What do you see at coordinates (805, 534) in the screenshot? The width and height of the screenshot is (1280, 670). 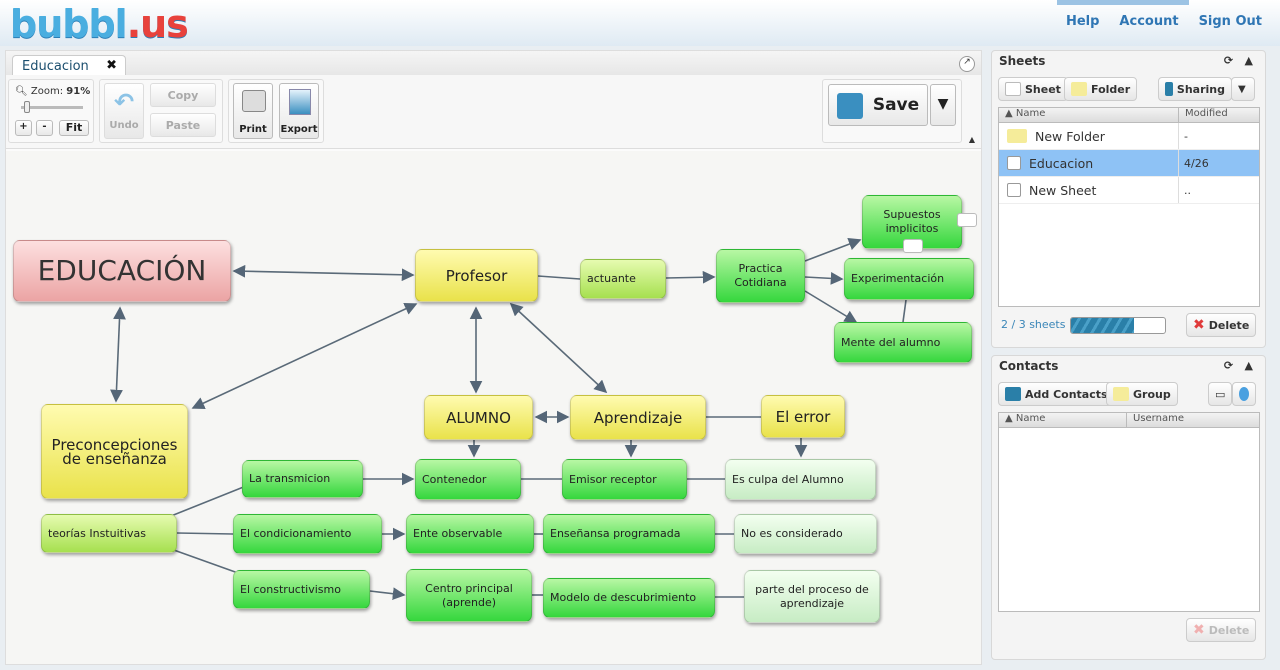 I see `map-node: No es considerado` at bounding box center [805, 534].